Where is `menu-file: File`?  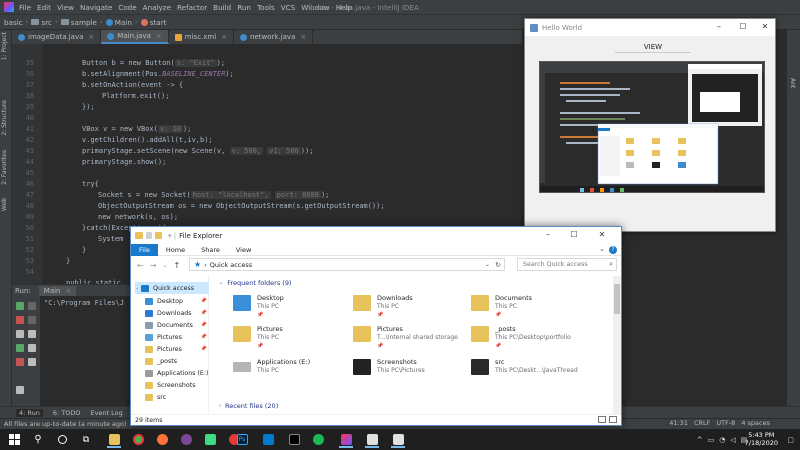 menu-file: File is located at coordinates (25, 7).